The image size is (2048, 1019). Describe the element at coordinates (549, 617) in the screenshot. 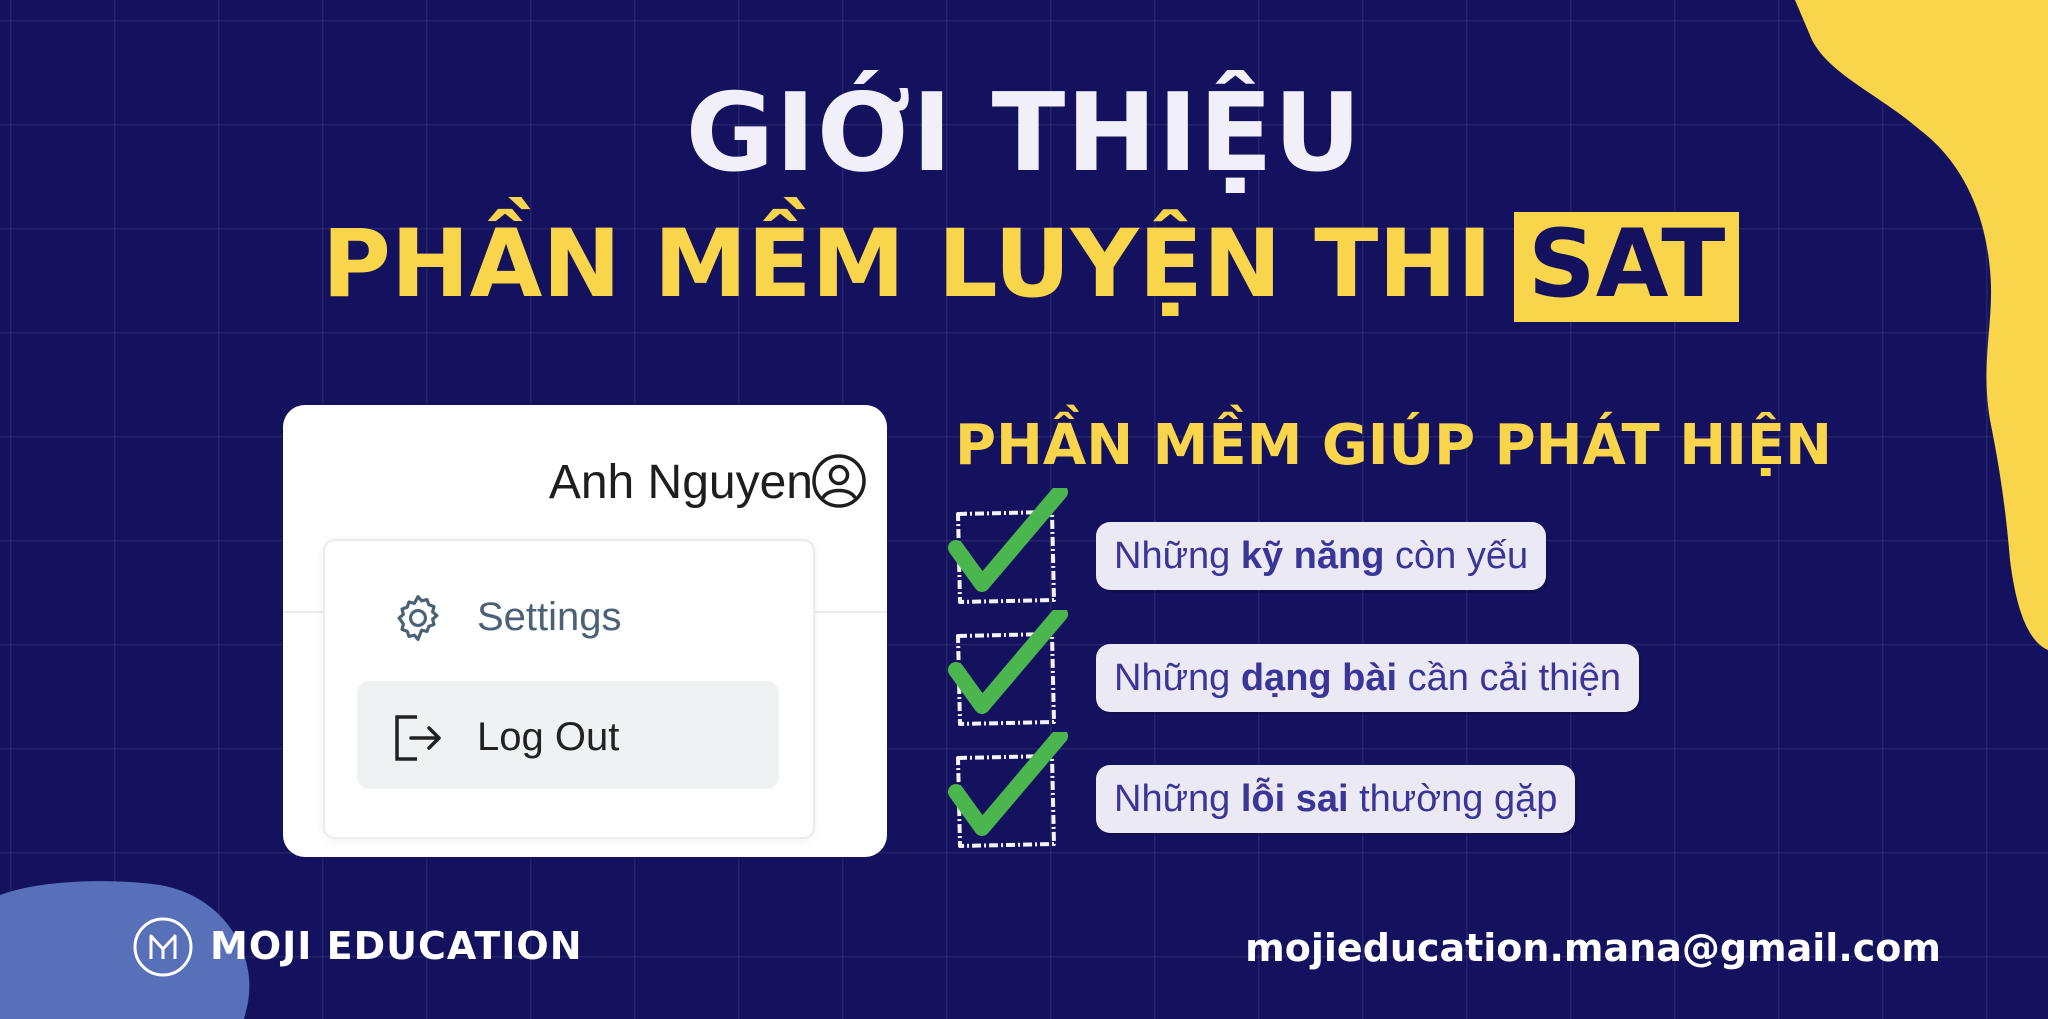

I see `settings-label: Settings` at that location.